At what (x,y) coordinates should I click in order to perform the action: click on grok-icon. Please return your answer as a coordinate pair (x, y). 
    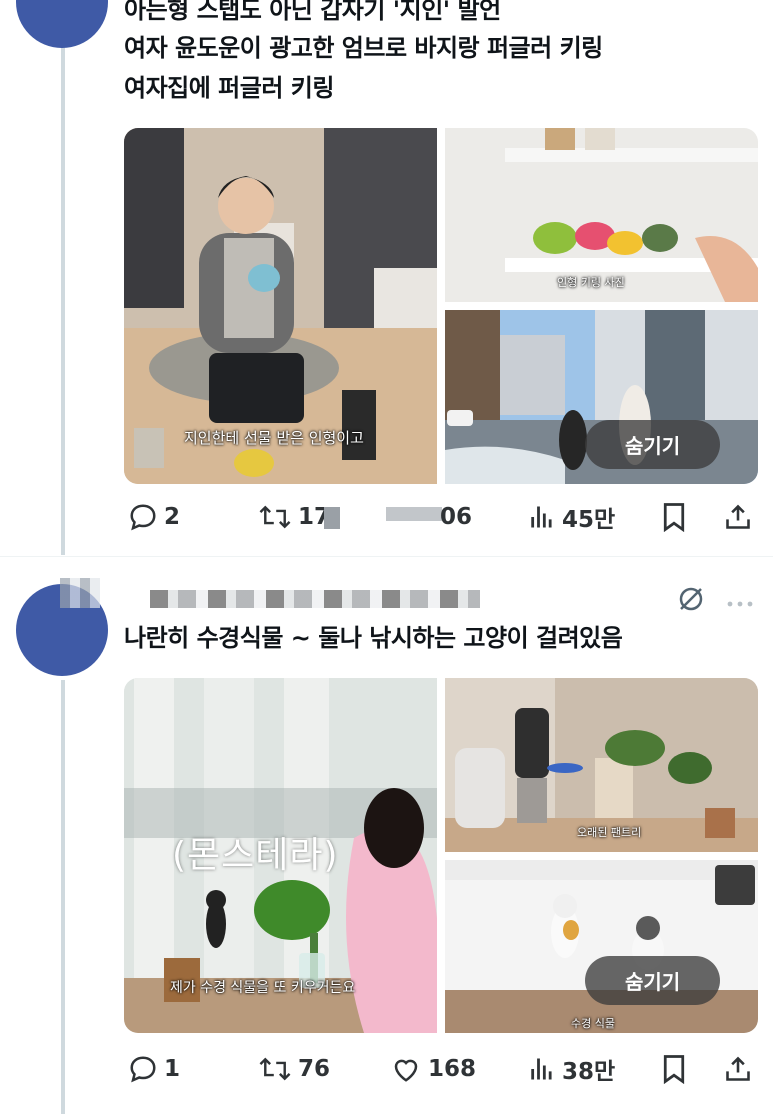
    Looking at the image, I should click on (691, 599).